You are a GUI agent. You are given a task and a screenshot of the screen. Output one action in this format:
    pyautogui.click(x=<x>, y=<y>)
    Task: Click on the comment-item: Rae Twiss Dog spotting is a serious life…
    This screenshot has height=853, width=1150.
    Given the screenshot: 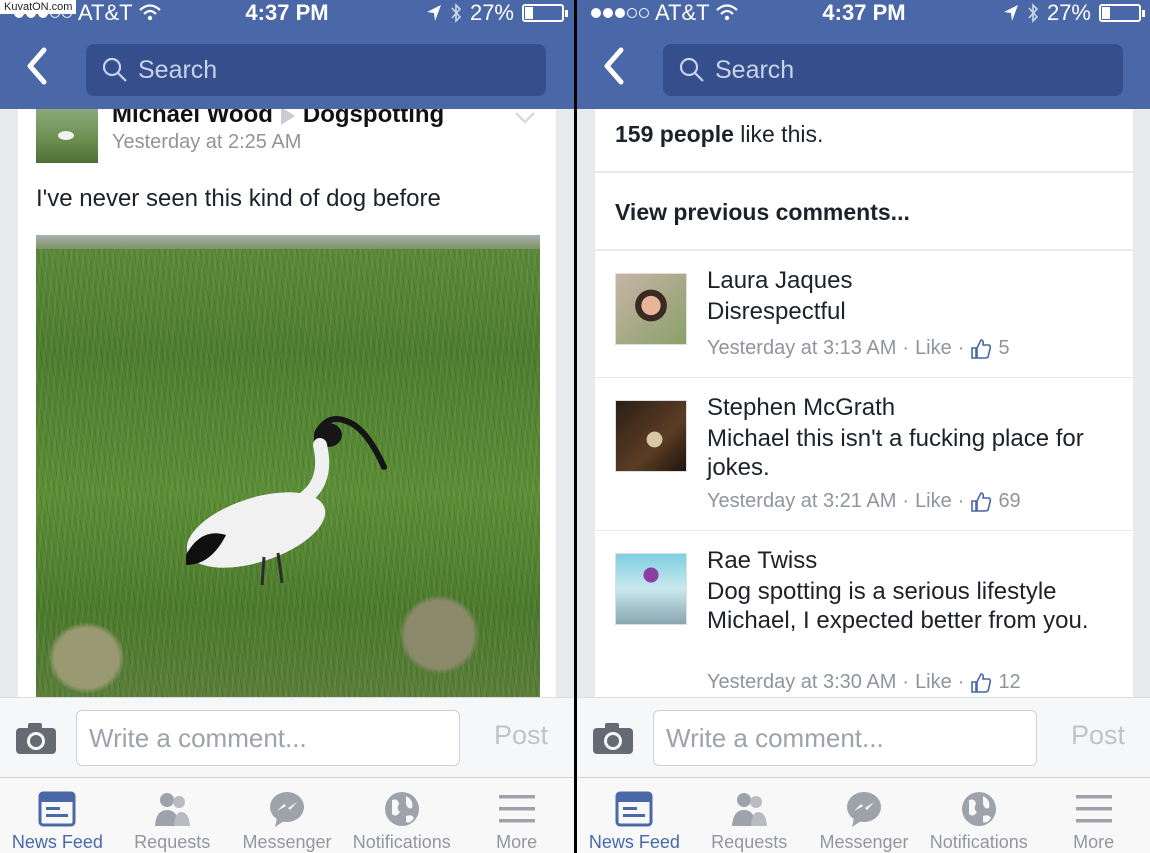 What is the action you would take?
    pyautogui.click(x=864, y=614)
    